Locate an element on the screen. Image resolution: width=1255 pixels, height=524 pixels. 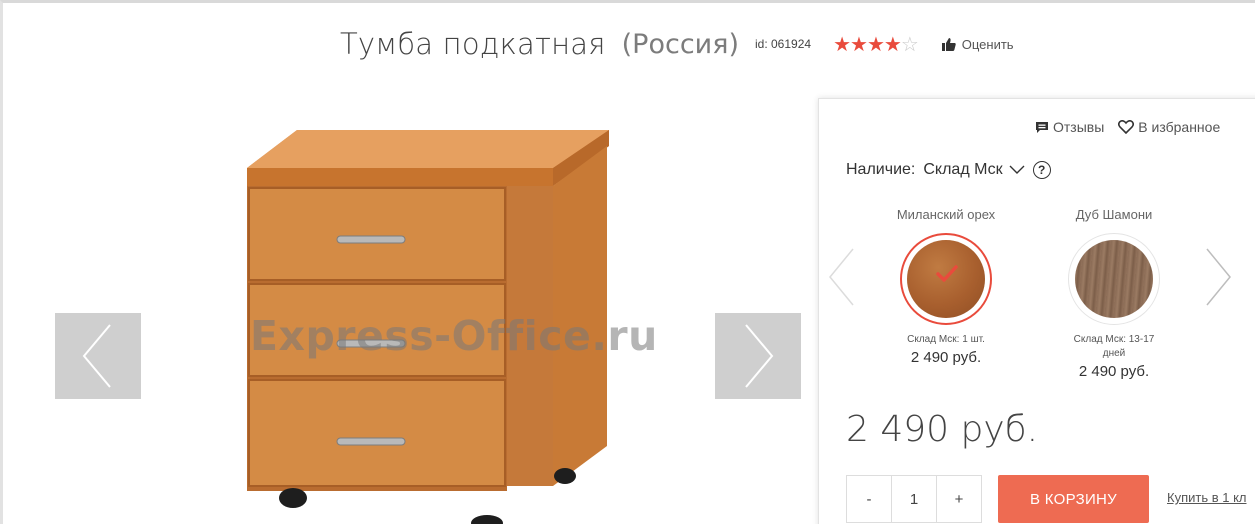
help-icon: ? is located at coordinates (1041, 170).